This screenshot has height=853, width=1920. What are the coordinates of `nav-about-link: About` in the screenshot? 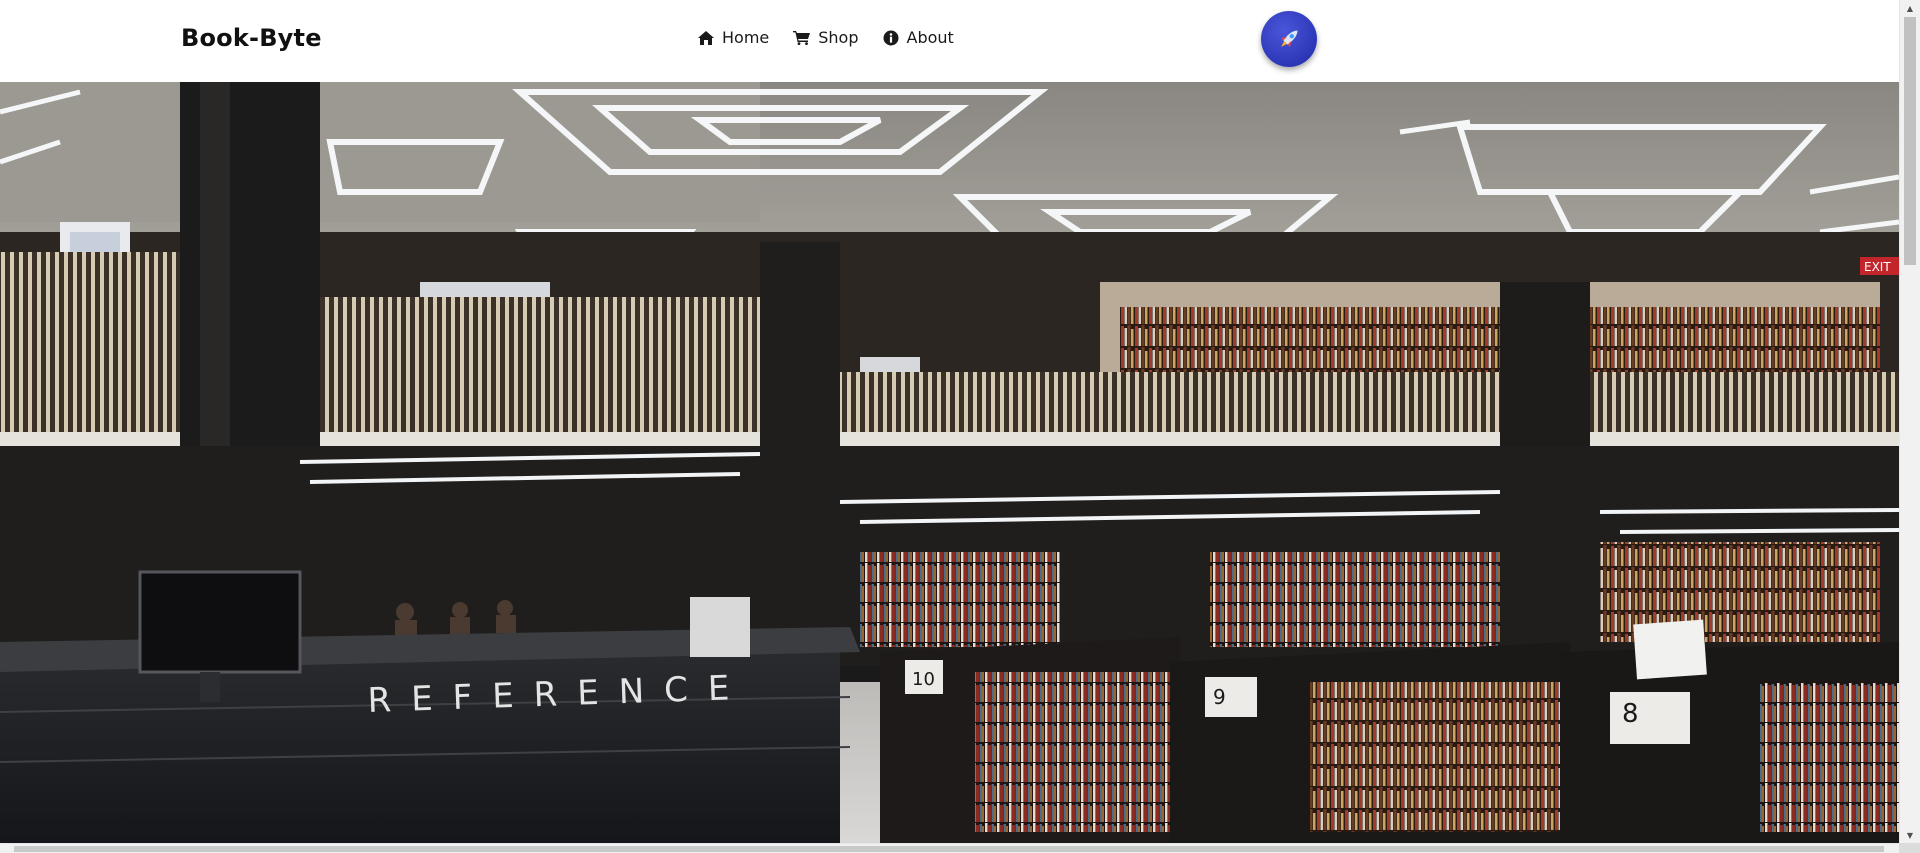 It's located at (918, 37).